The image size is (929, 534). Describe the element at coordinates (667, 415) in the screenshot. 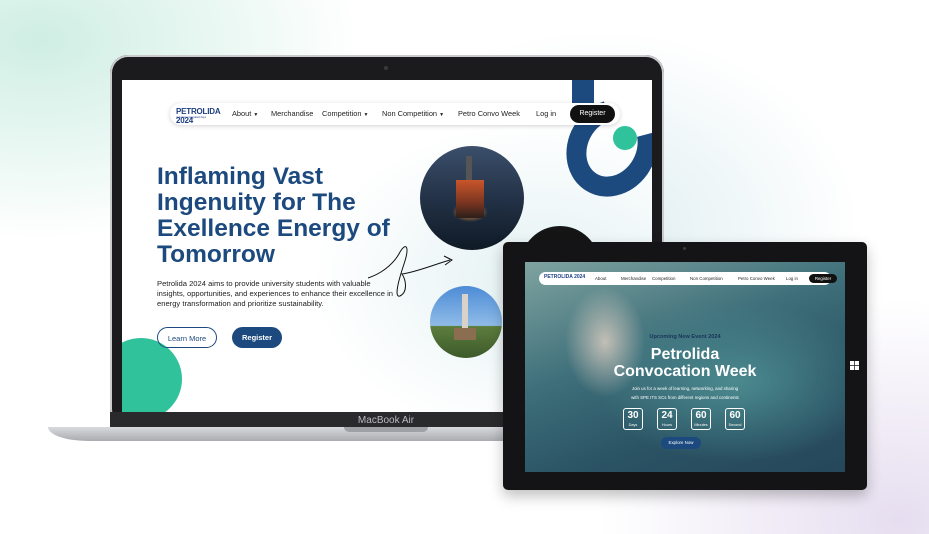

I see `countdown-value: 24` at that location.